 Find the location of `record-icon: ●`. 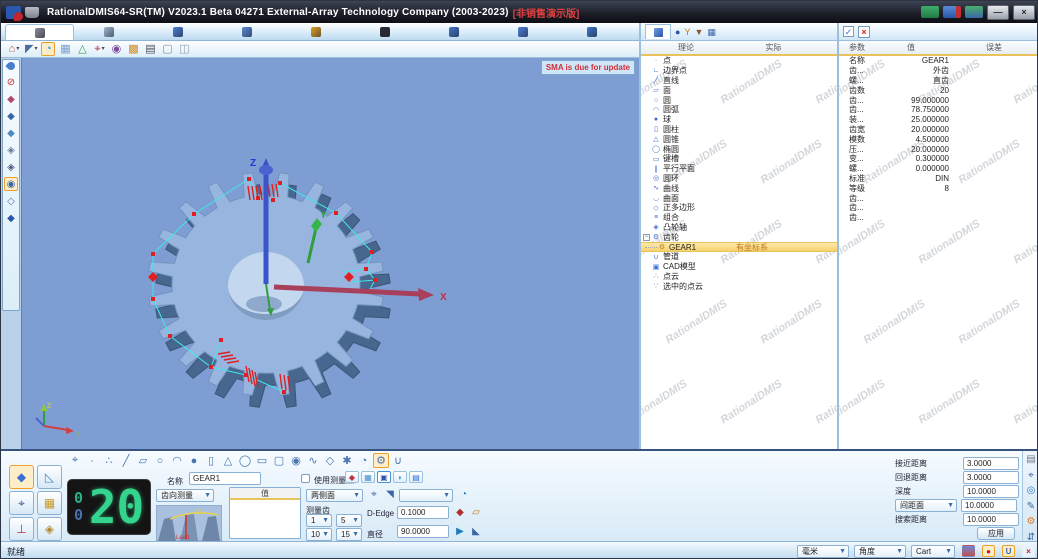

record-icon: ● is located at coordinates (988, 551).